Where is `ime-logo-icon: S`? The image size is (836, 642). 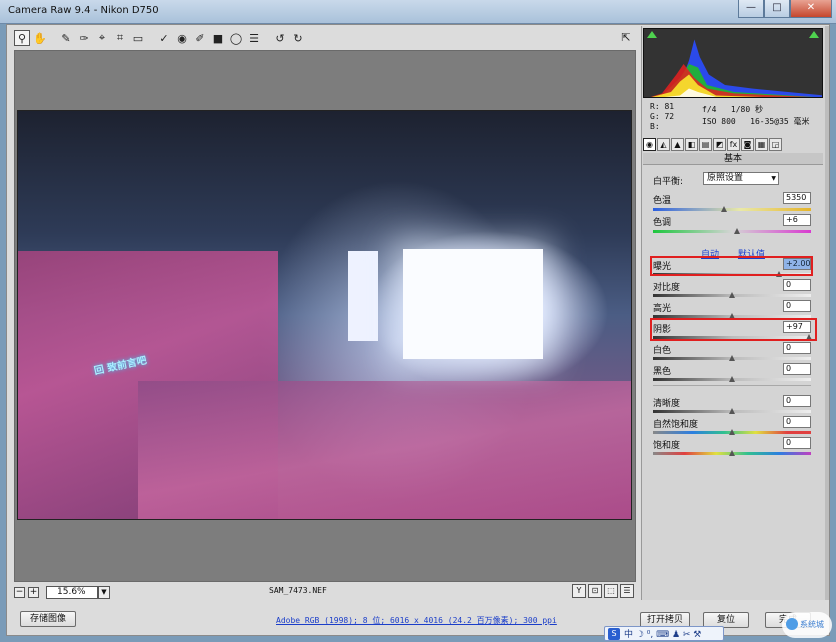
ime-logo-icon: S is located at coordinates (614, 633).